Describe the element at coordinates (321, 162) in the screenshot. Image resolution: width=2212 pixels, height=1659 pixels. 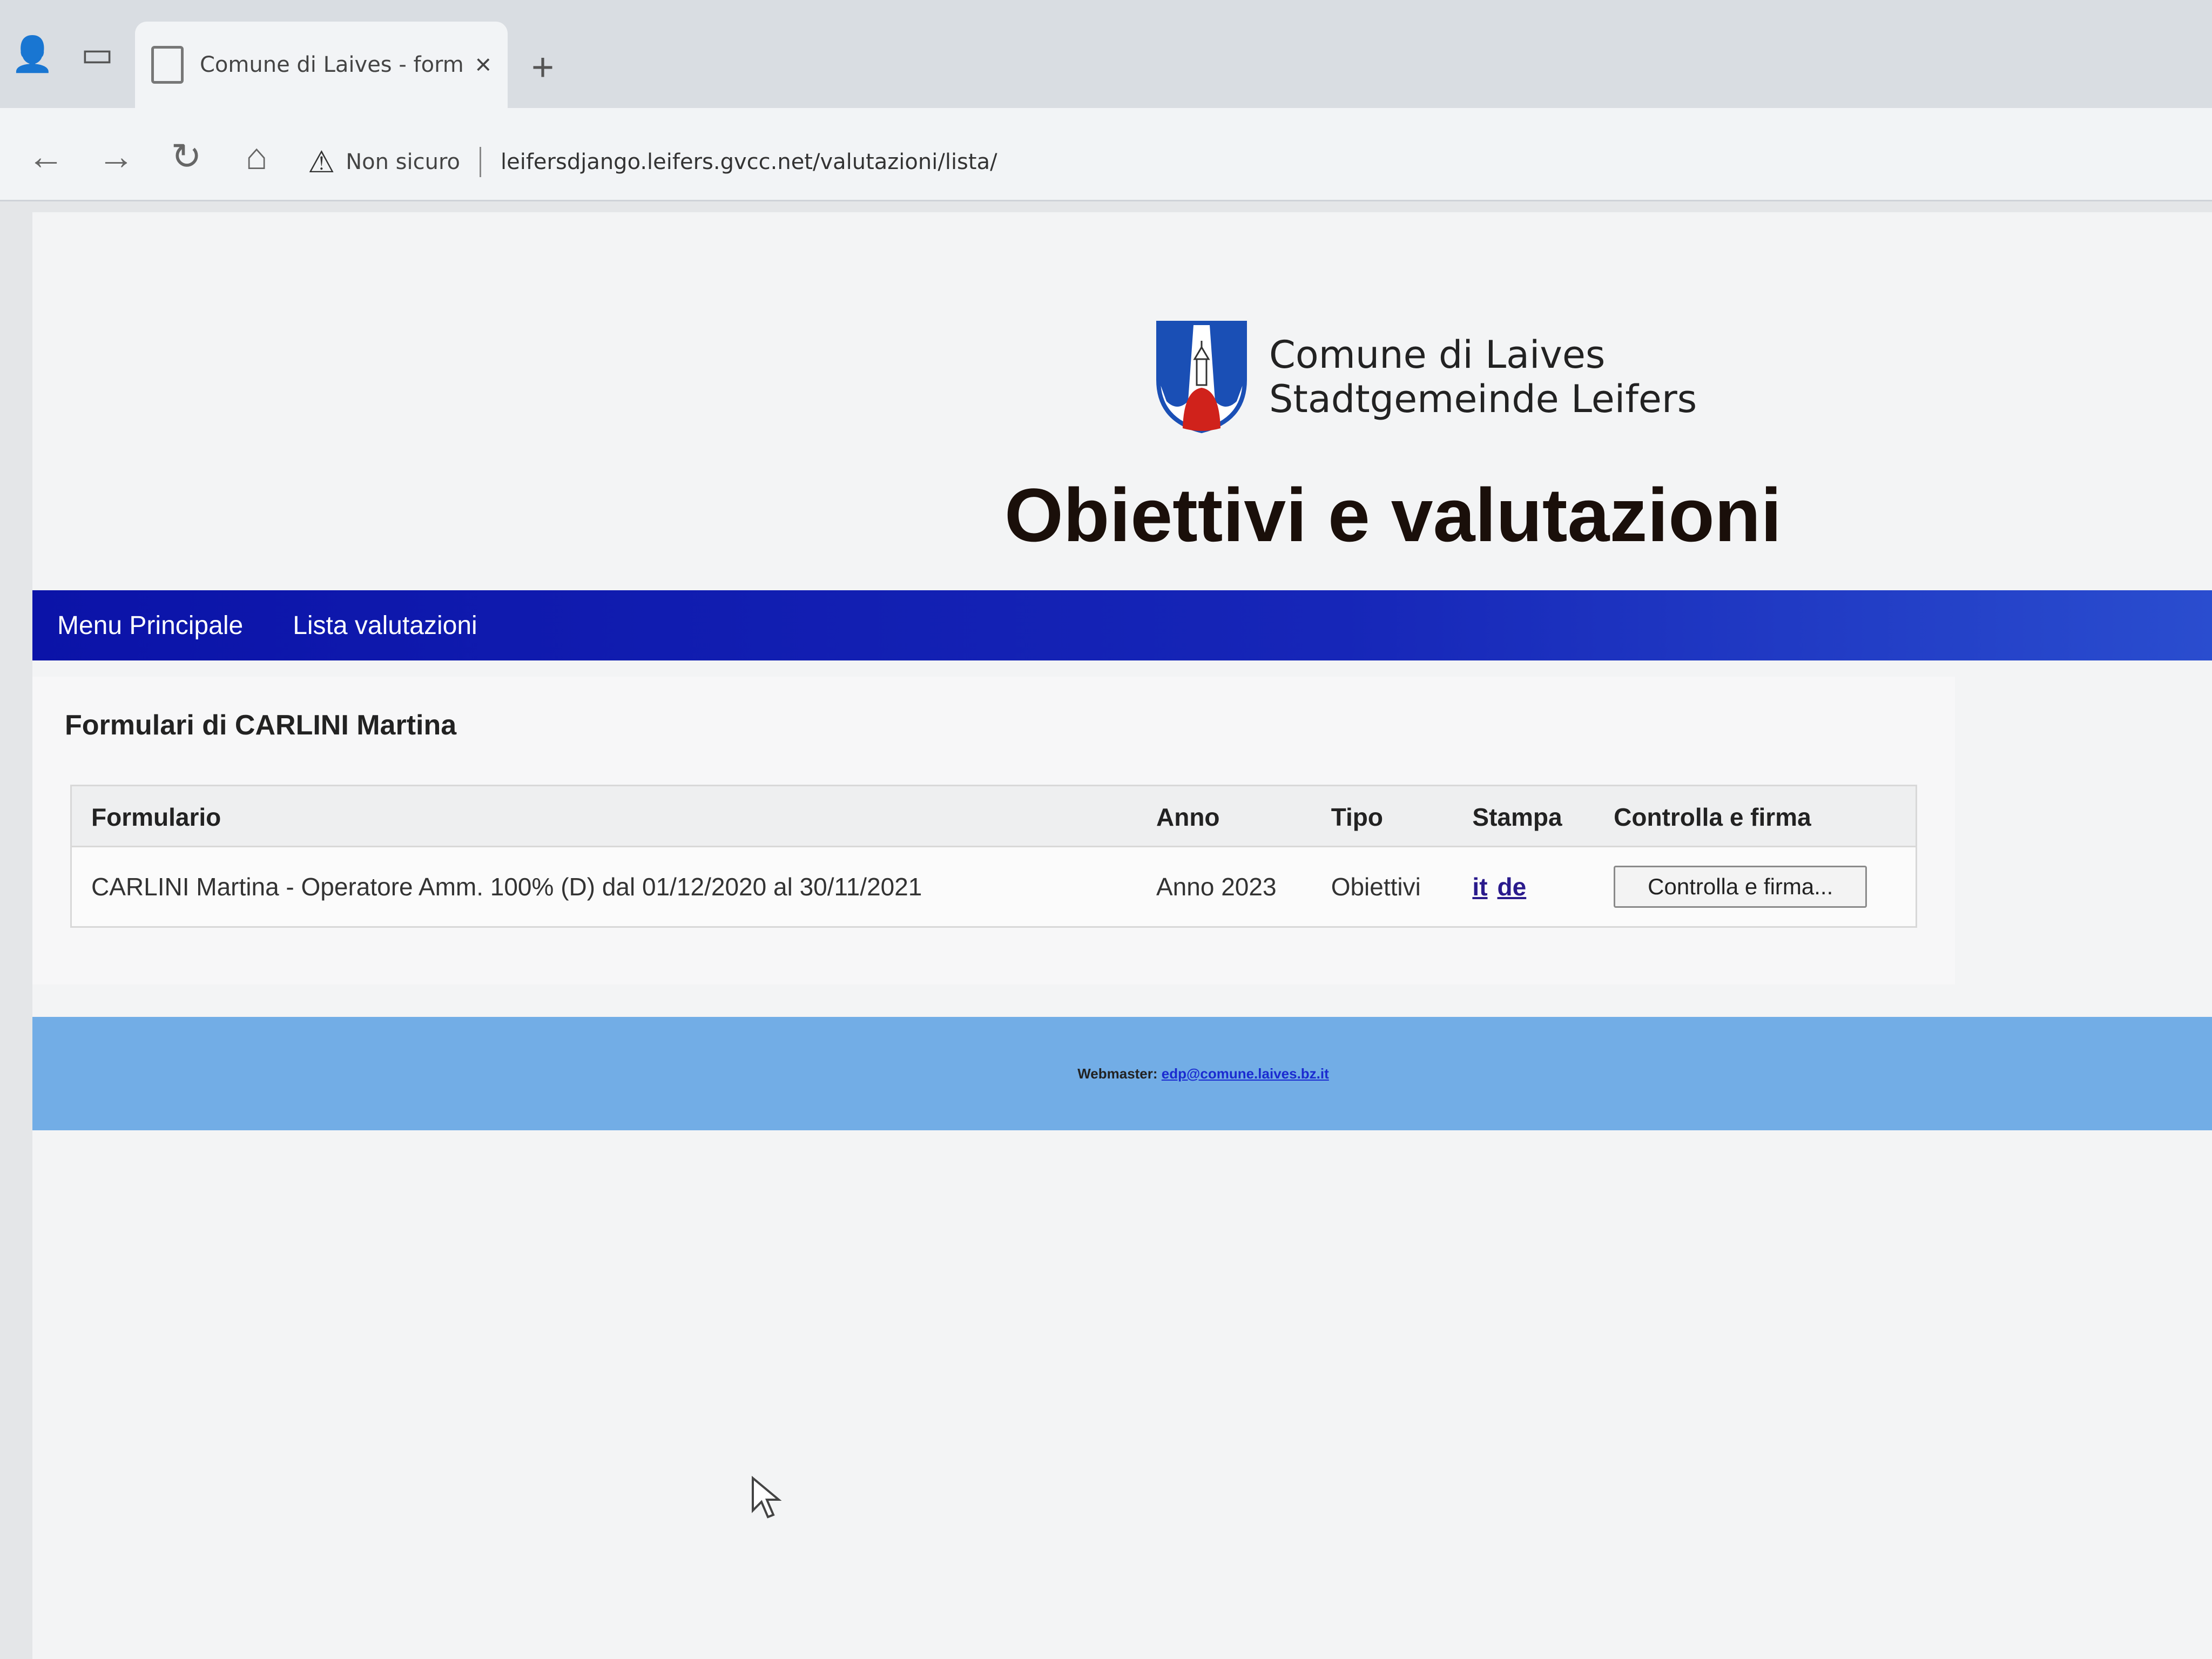
I see `warning-icon: ⚠` at that location.